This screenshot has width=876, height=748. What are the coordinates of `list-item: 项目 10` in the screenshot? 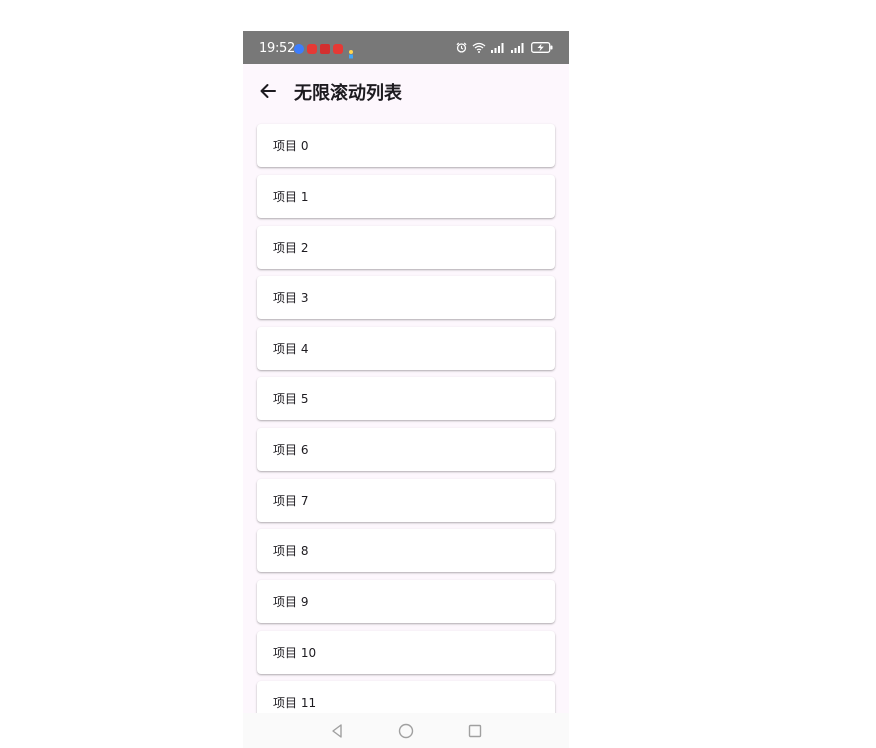 It's located at (406, 652).